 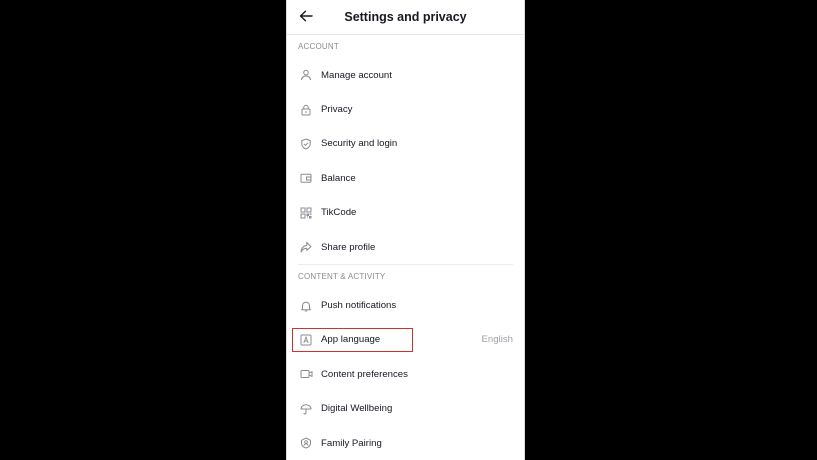 I want to click on family-pairing-item: Family Pairing, so click(x=405, y=443).